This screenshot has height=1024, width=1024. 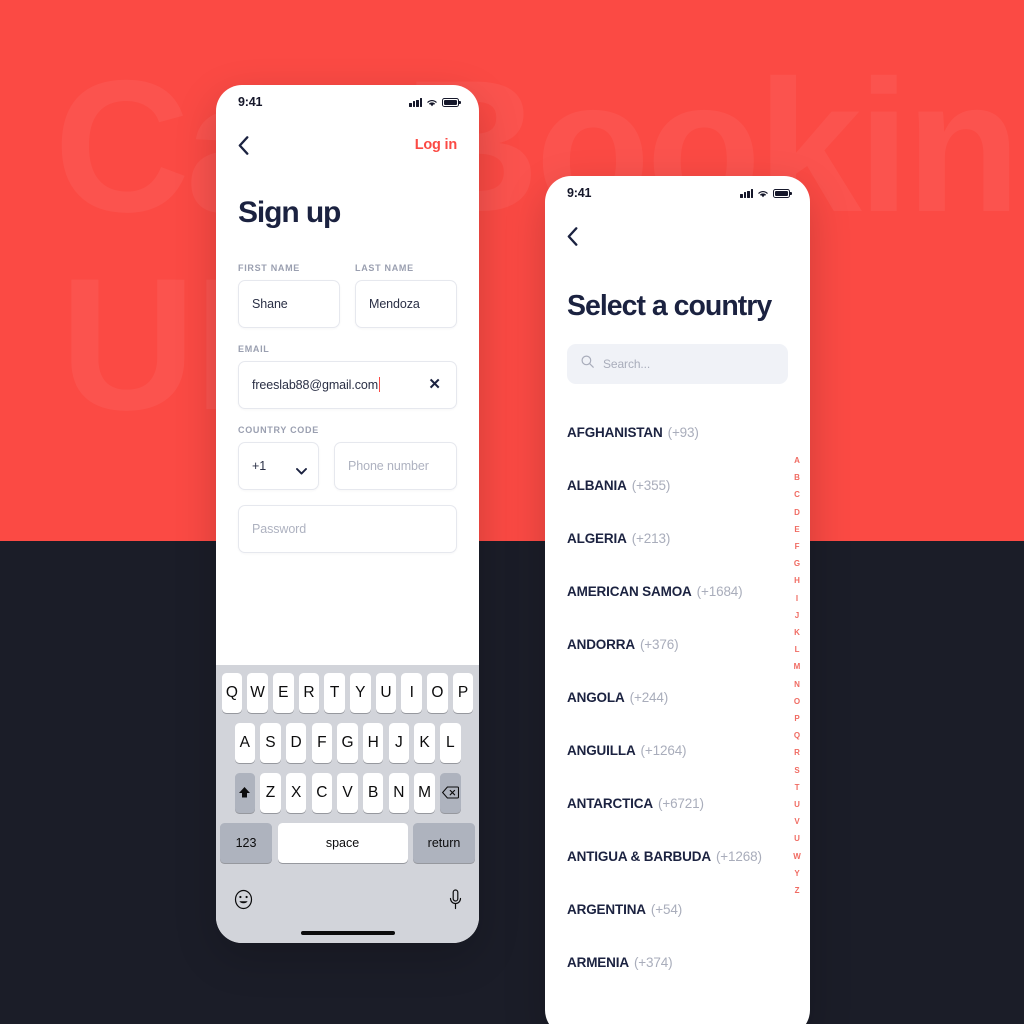 I want to click on key-d: D, so click(x=296, y=742).